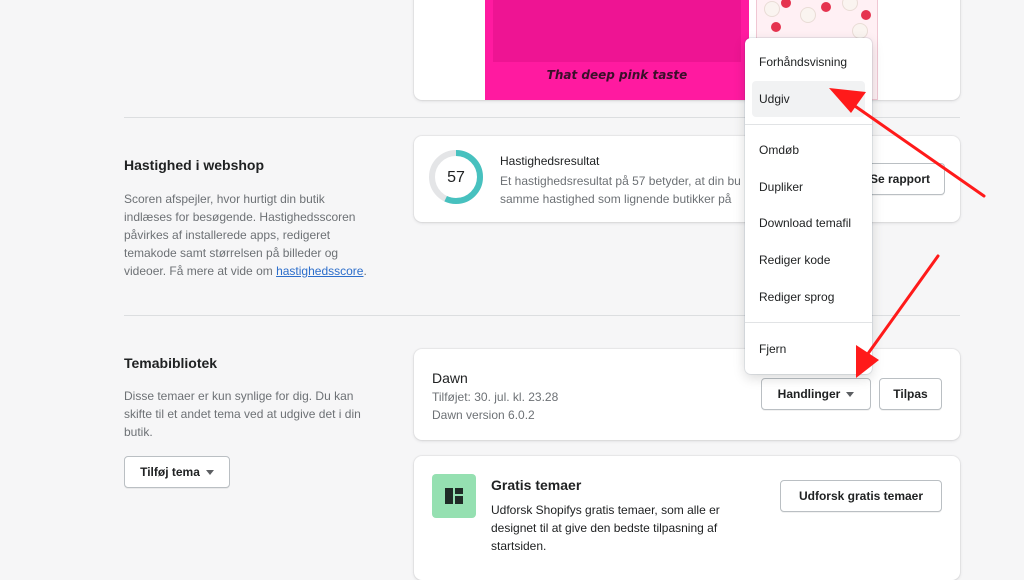 This screenshot has width=1024, height=580. I want to click on actions-label: Handlinger, so click(809, 394).